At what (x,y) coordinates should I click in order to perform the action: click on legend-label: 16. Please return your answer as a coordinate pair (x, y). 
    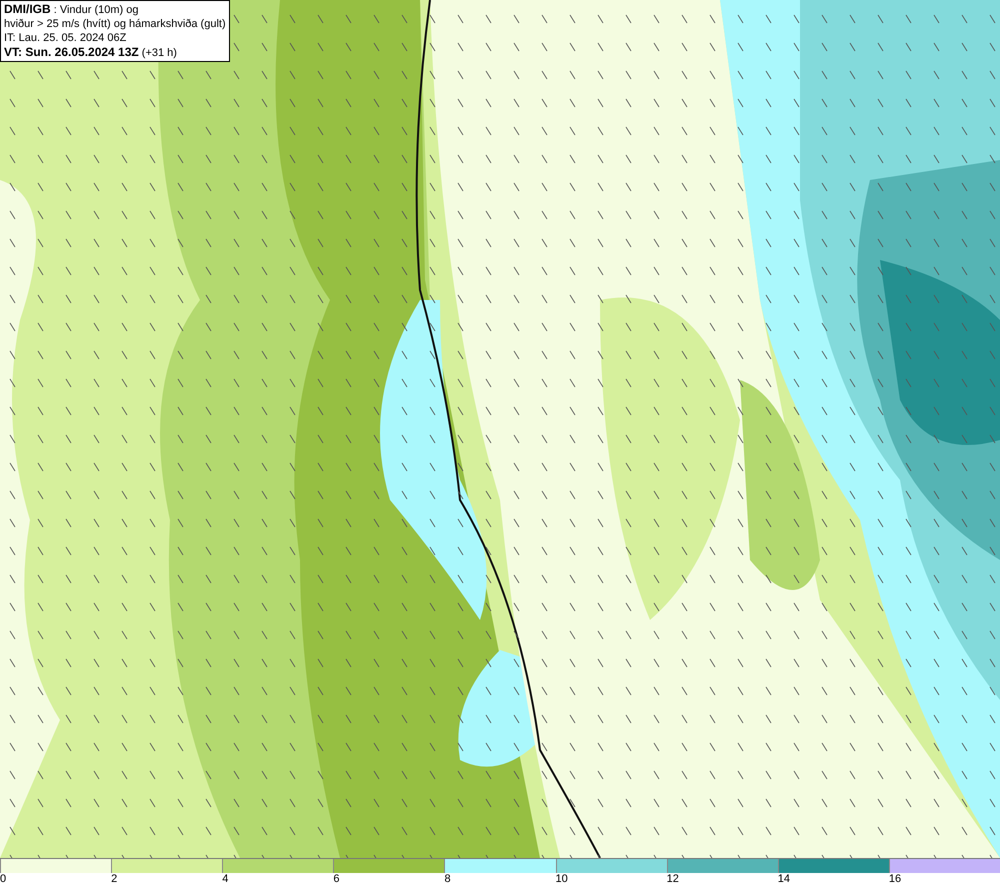
    Looking at the image, I should click on (895, 879).